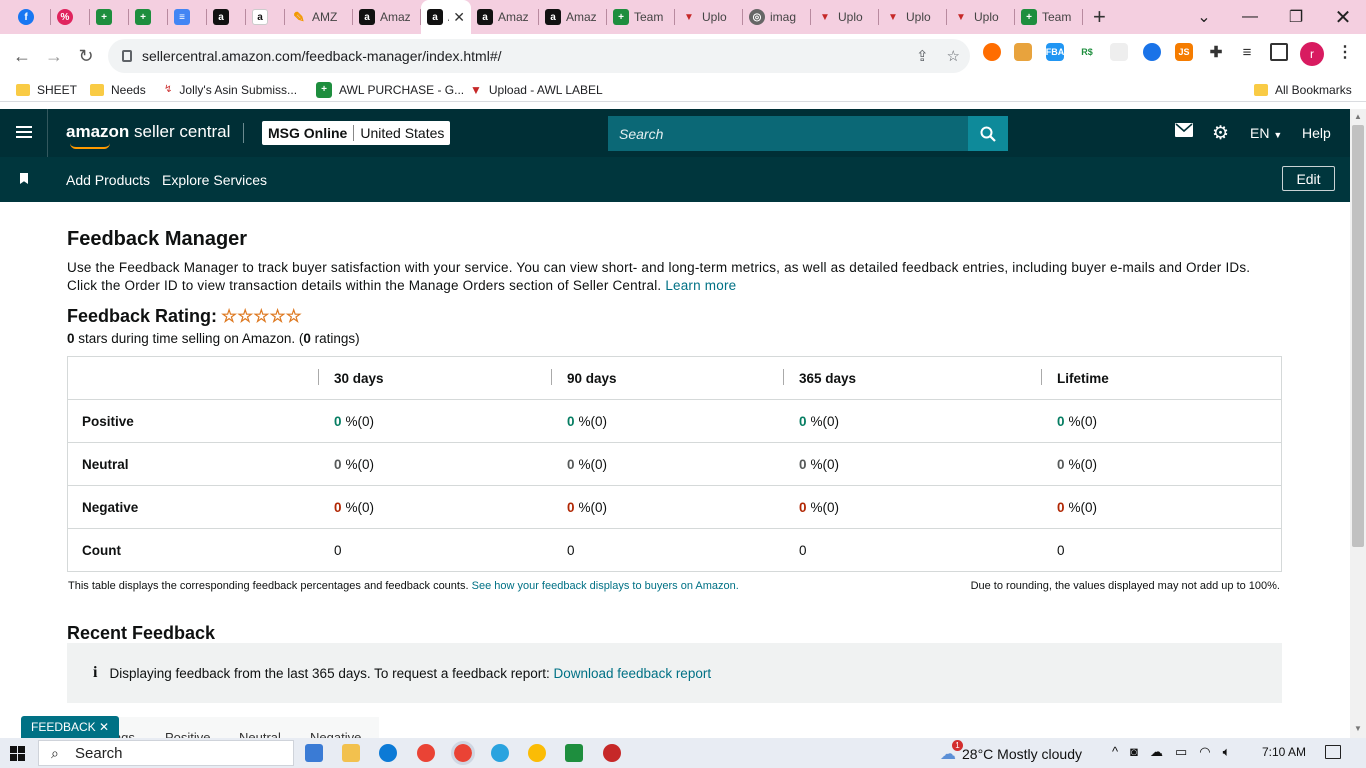 Image resolution: width=1366 pixels, height=768 pixels. Describe the element at coordinates (1227, 752) in the screenshot. I see `volume-icon: 🔈︎` at that location.